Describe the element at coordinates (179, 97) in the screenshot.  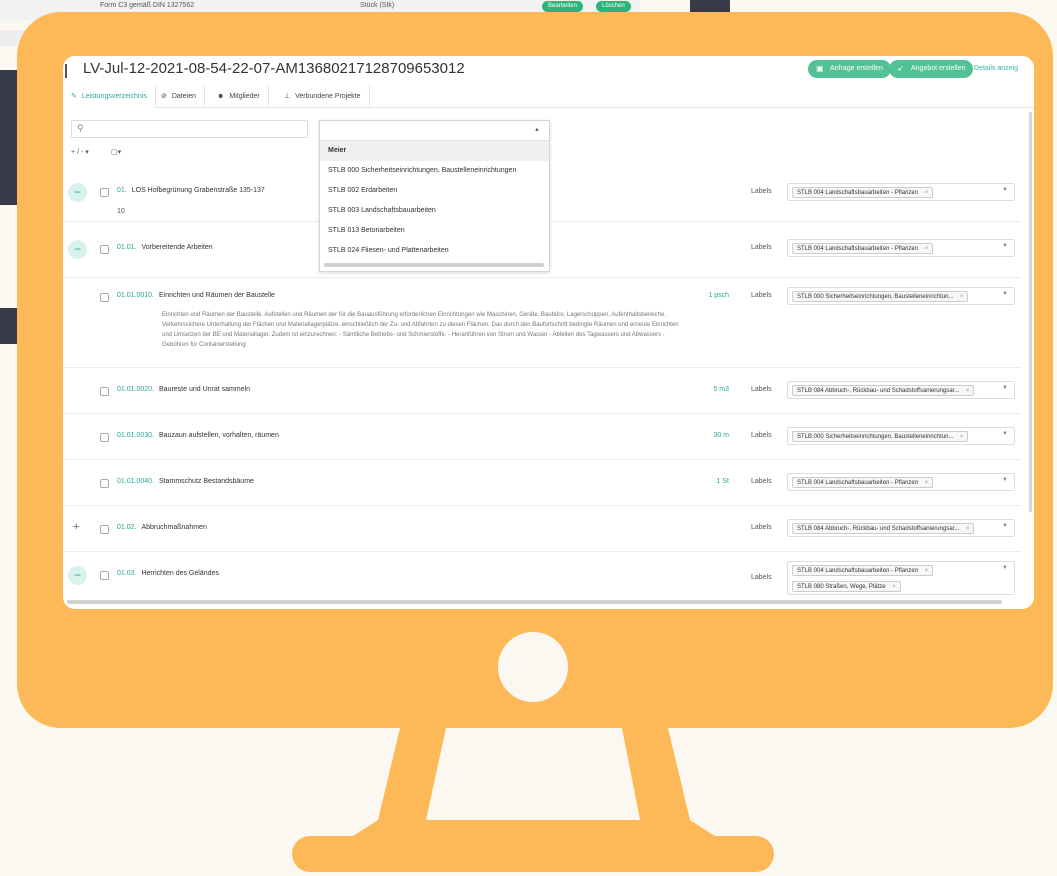
I see `tab-dateien: ⊘ Dateien` at that location.